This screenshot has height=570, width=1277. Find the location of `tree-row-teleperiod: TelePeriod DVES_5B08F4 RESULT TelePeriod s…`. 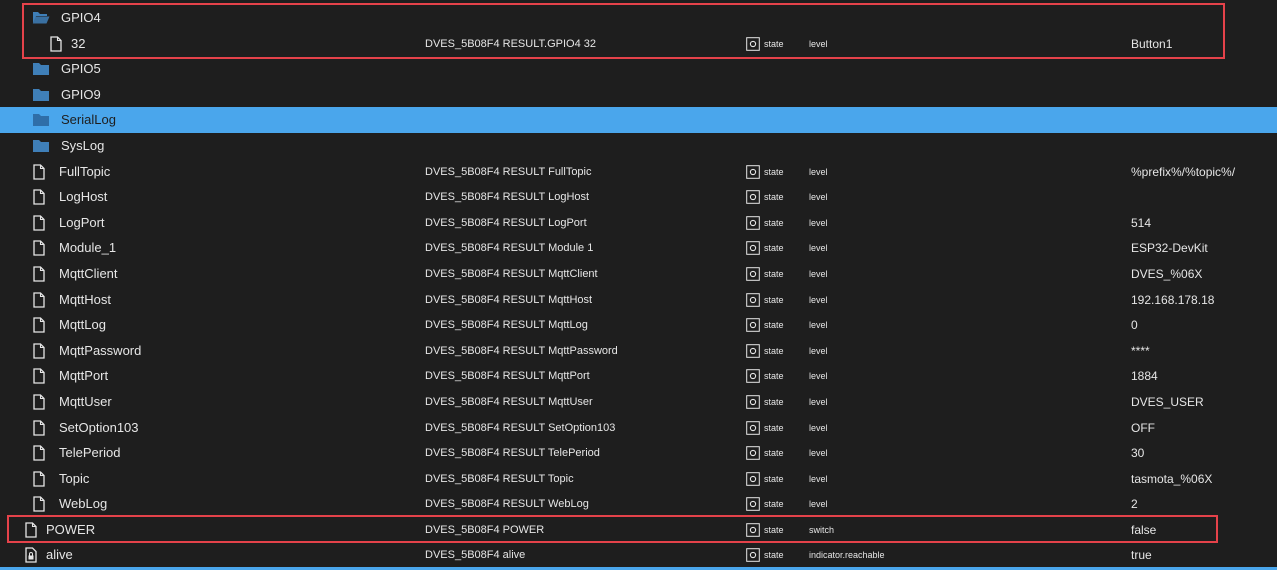

tree-row-teleperiod: TelePeriod DVES_5B08F4 RESULT TelePeriod s… is located at coordinates (638, 453).